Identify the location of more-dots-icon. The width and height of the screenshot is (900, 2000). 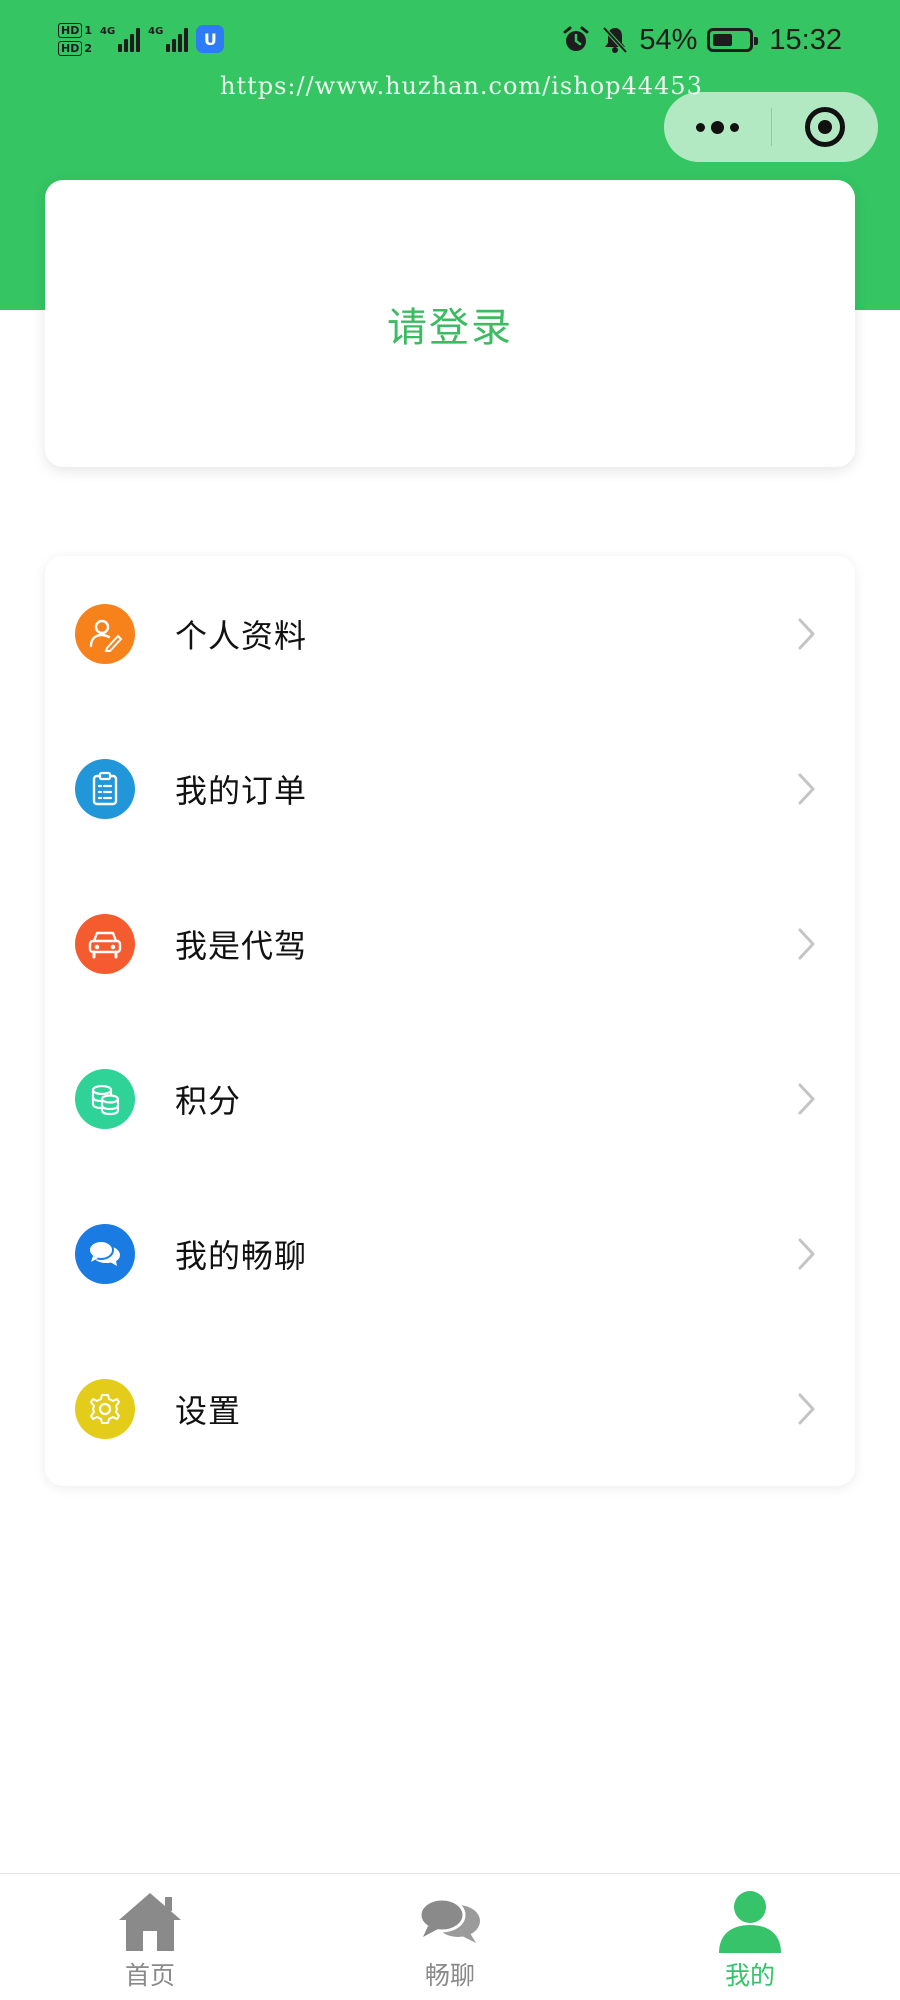
(717, 127).